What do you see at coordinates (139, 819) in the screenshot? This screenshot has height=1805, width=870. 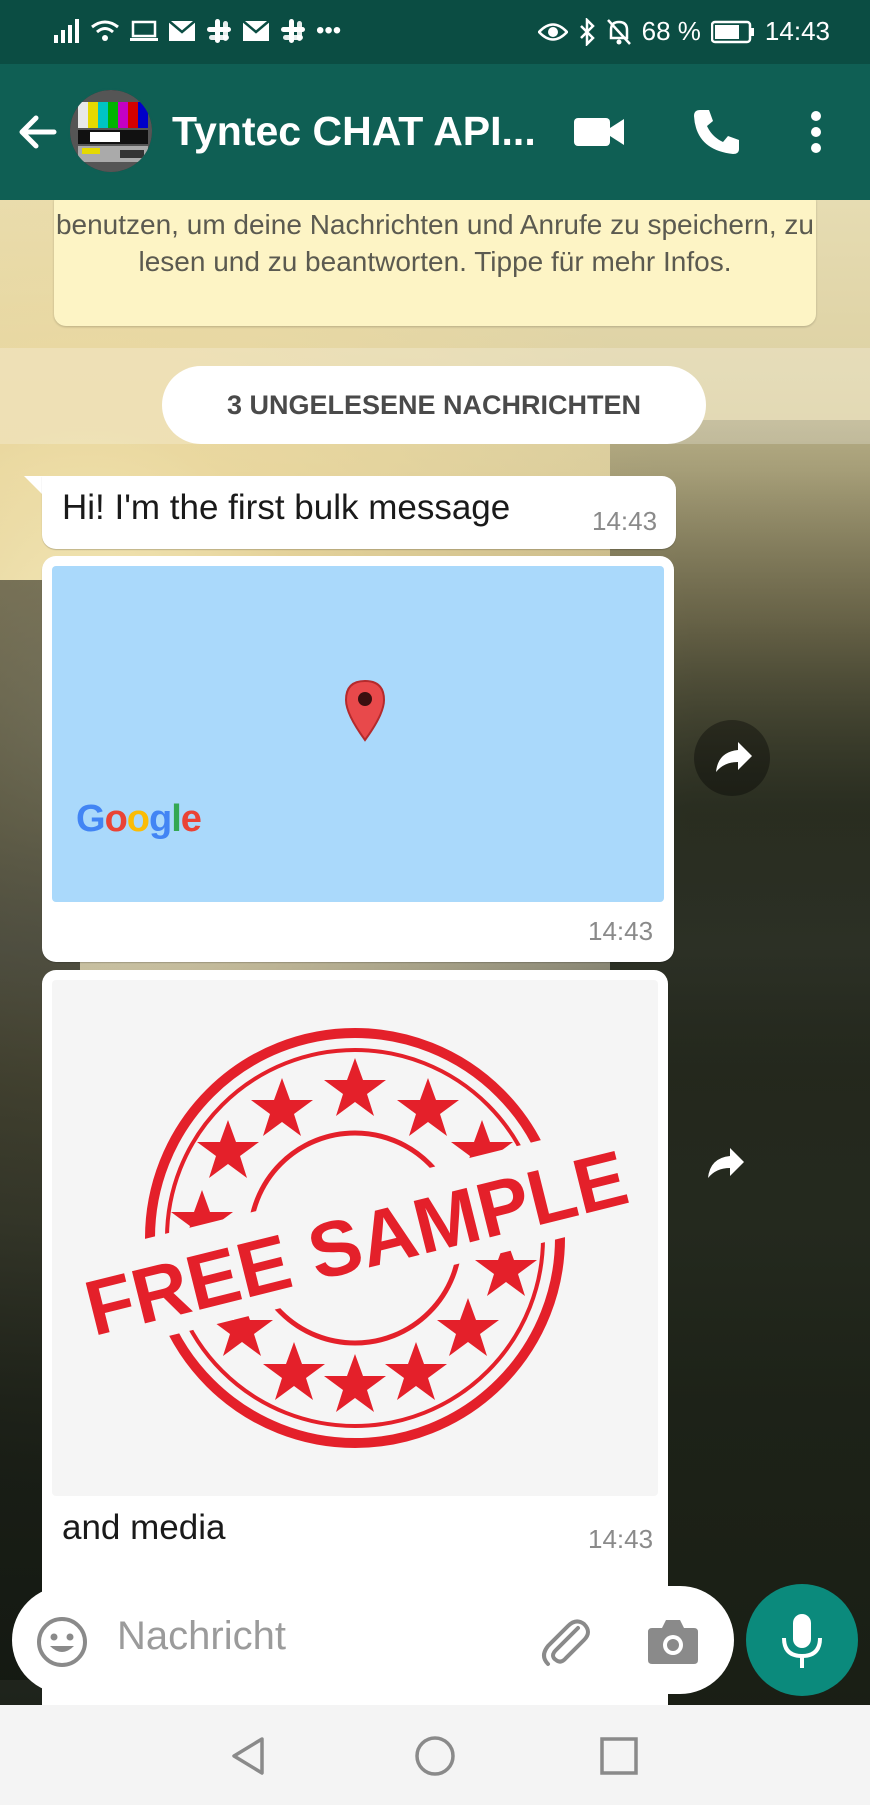 I see `google-logo: Google` at bounding box center [139, 819].